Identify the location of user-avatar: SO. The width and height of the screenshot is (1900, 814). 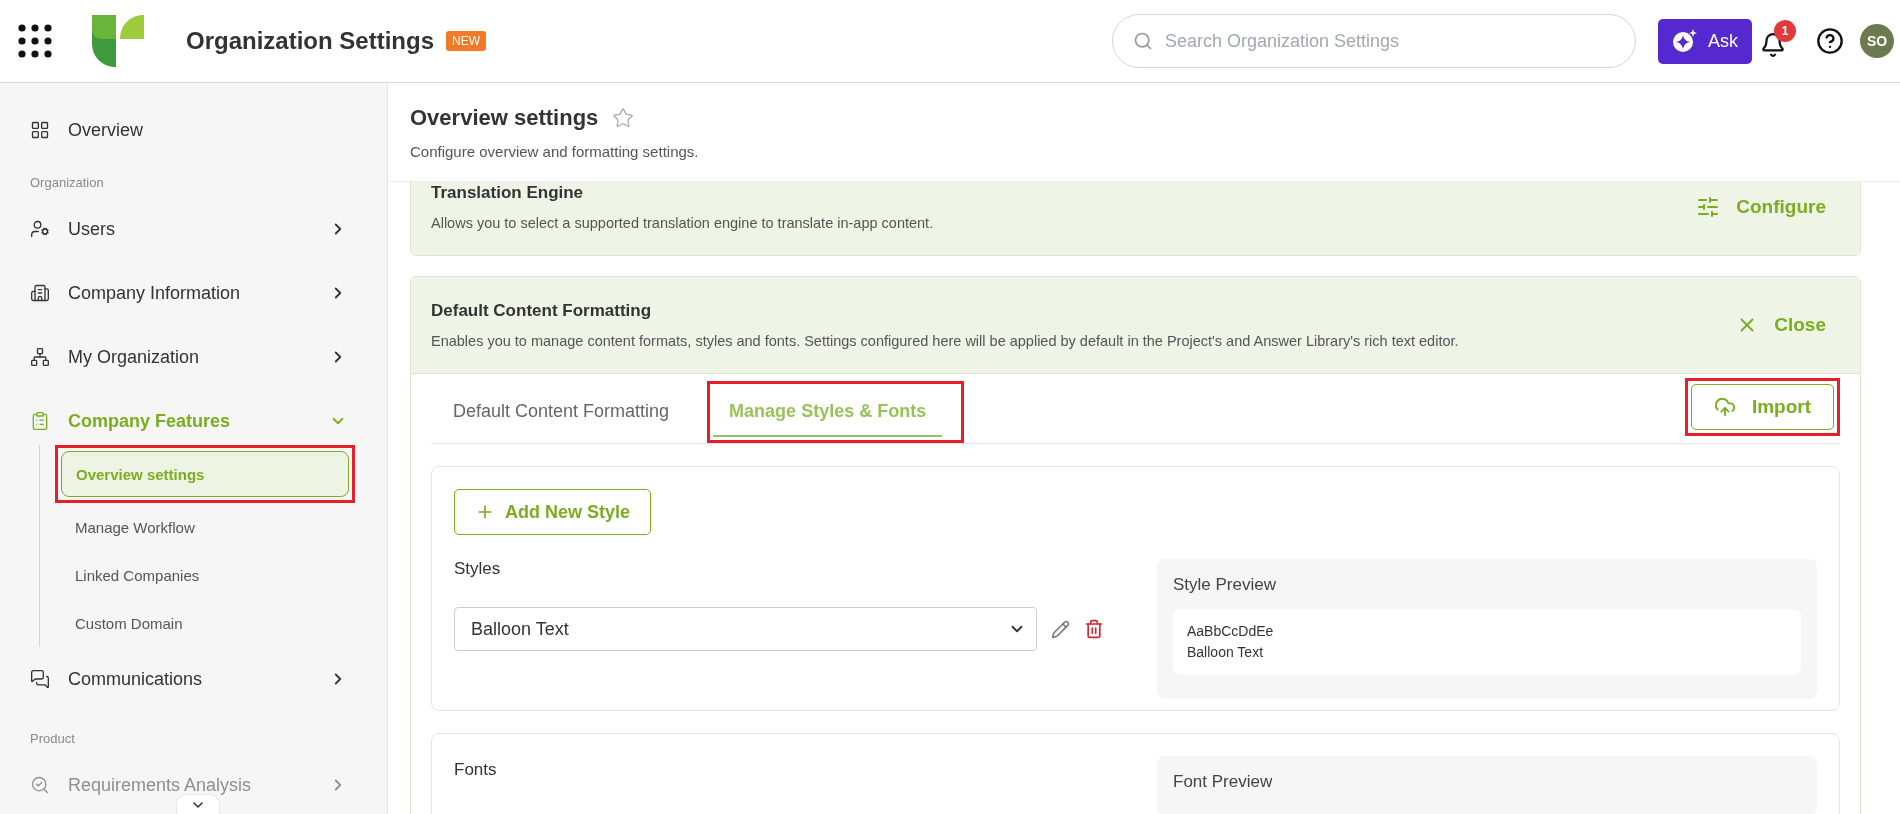
(1877, 41).